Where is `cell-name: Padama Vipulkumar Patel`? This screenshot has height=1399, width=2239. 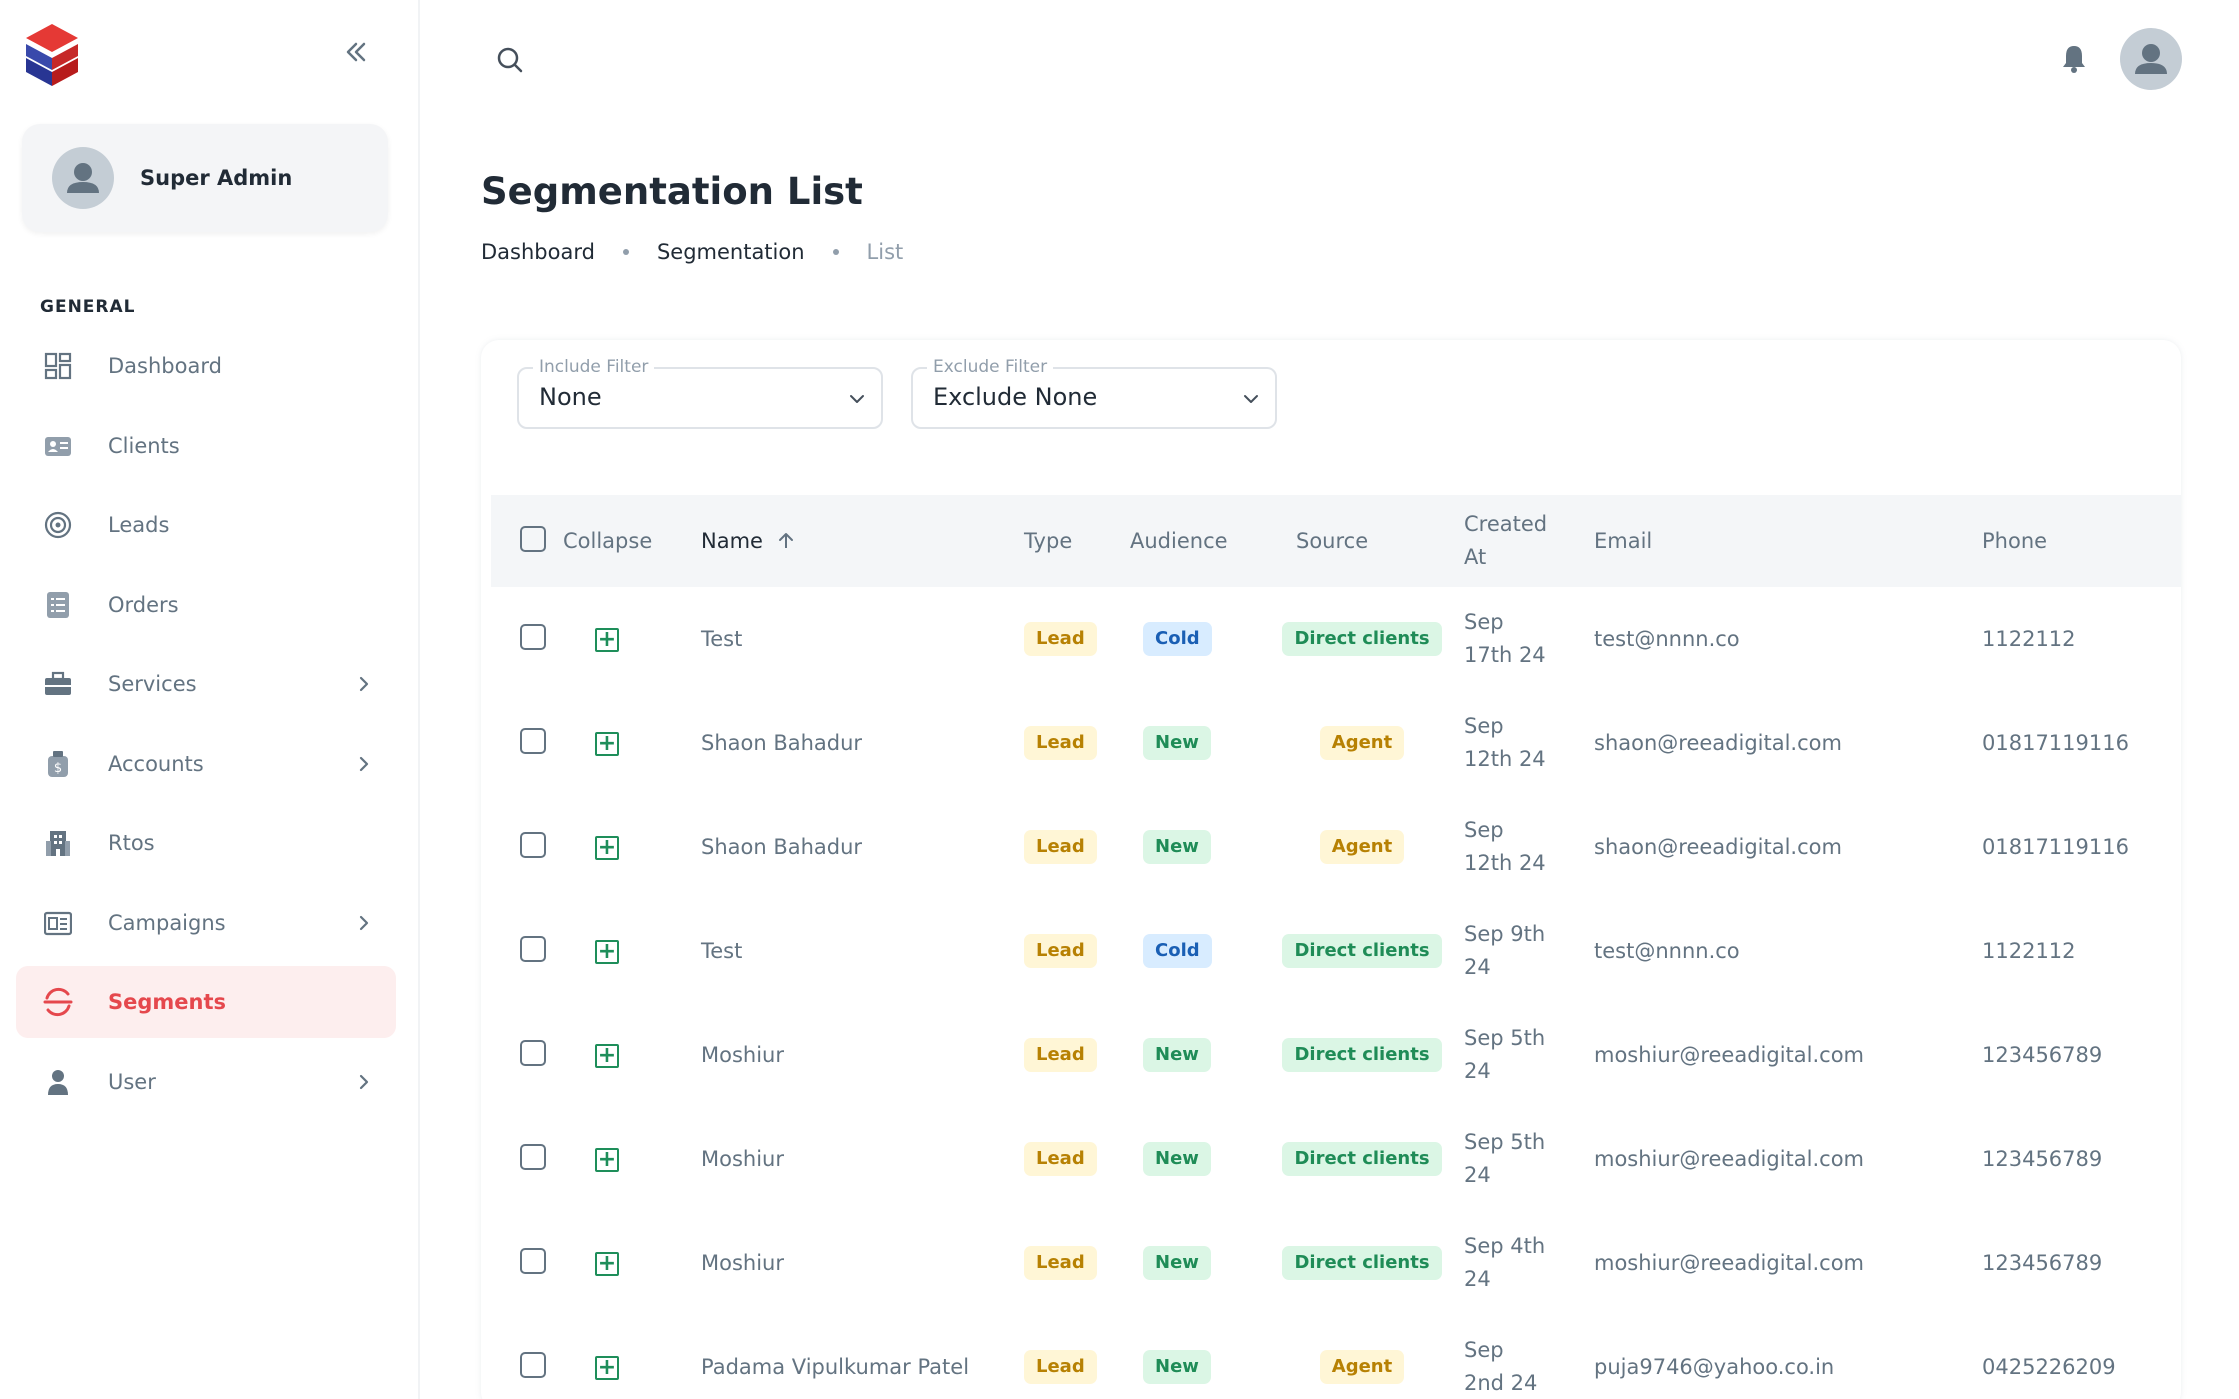 cell-name: Padama Vipulkumar Patel is located at coordinates (835, 1367).